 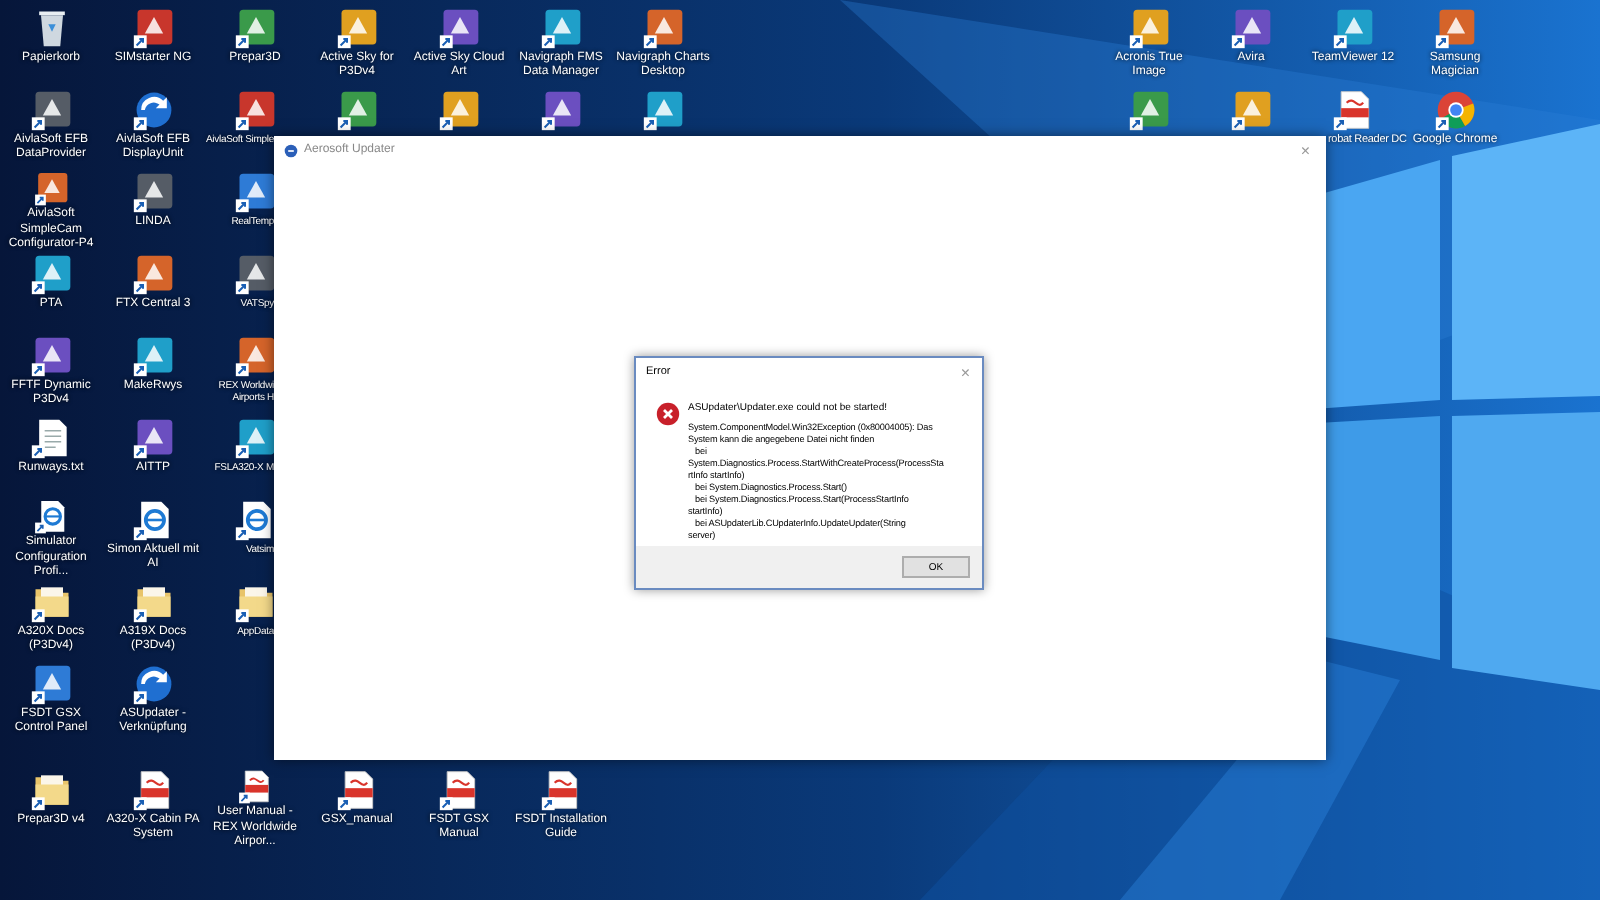 I want to click on error-icon, so click(x=668, y=414).